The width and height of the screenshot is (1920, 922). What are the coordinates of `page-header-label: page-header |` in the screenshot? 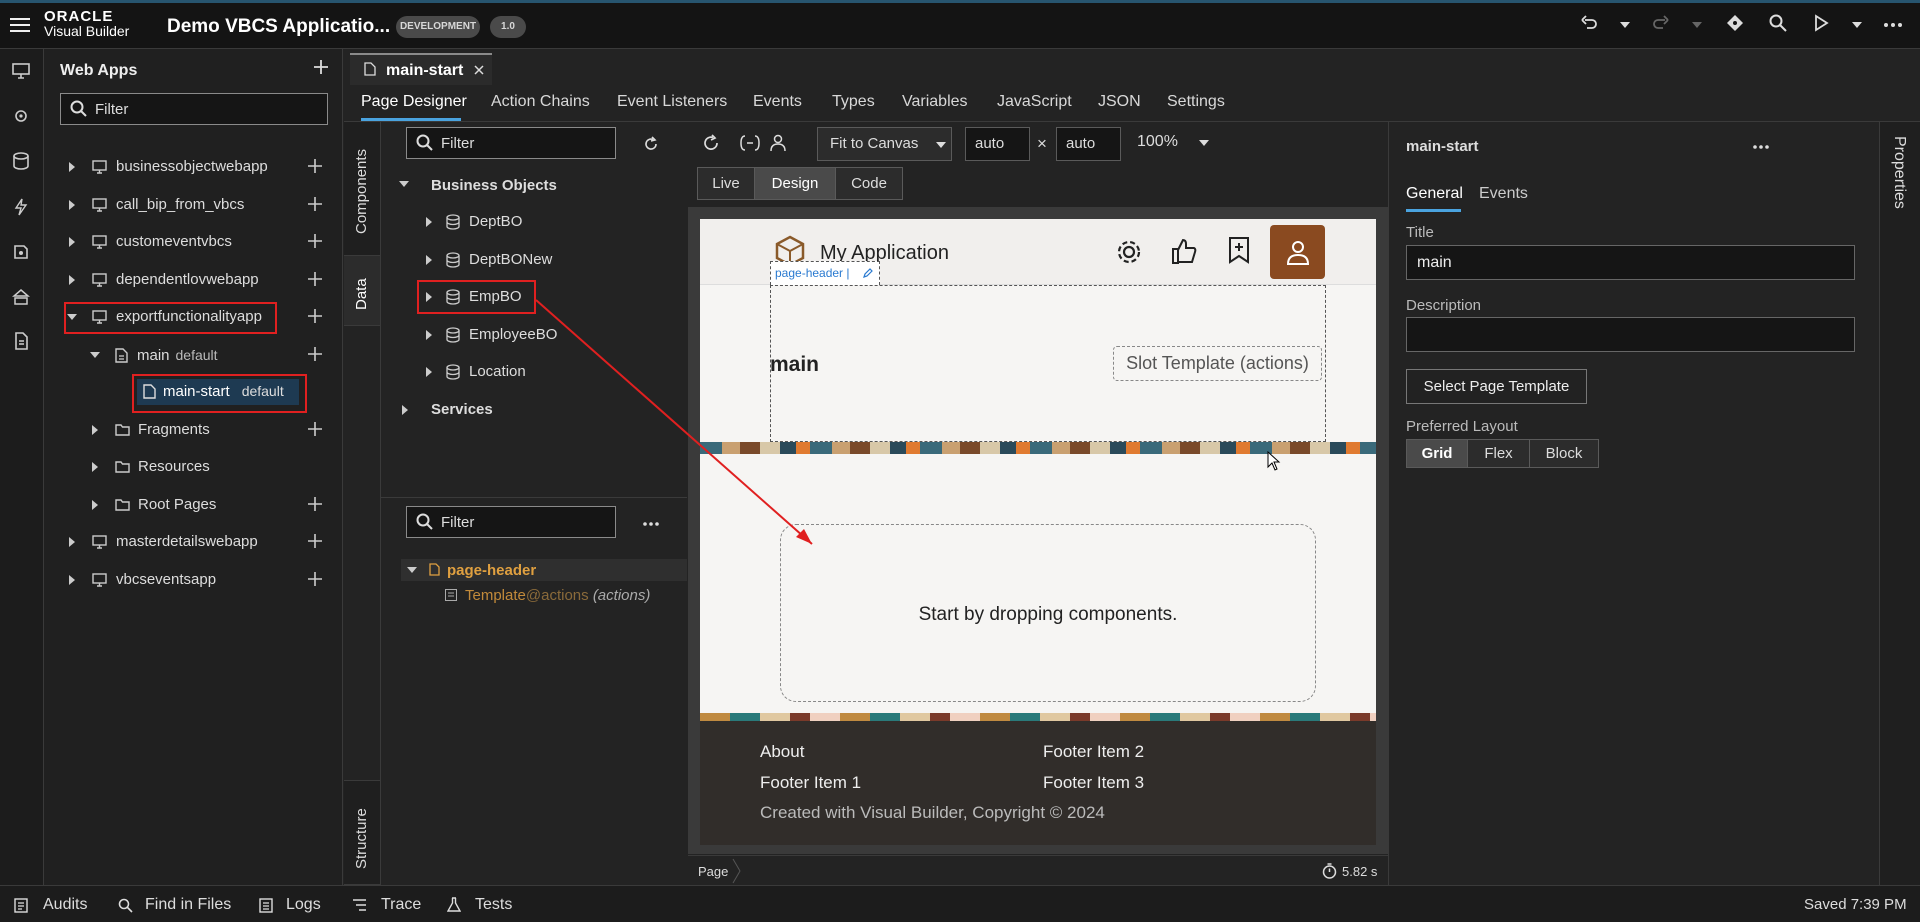 It's located at (825, 273).